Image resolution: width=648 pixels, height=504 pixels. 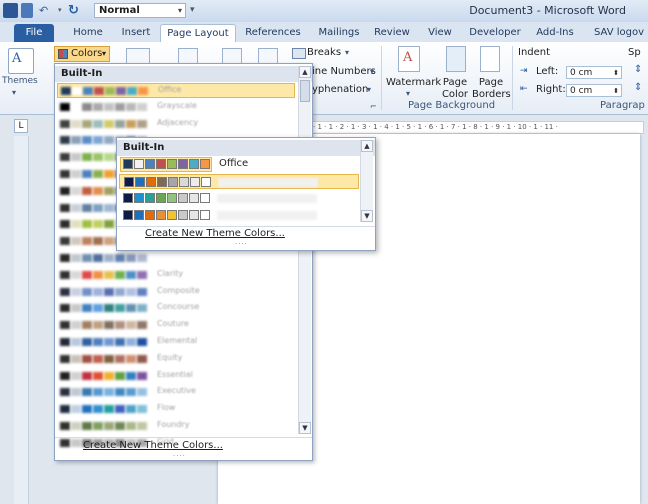 What do you see at coordinates (198, 33) in the screenshot?
I see `tab-page-layout: Page Layout` at bounding box center [198, 33].